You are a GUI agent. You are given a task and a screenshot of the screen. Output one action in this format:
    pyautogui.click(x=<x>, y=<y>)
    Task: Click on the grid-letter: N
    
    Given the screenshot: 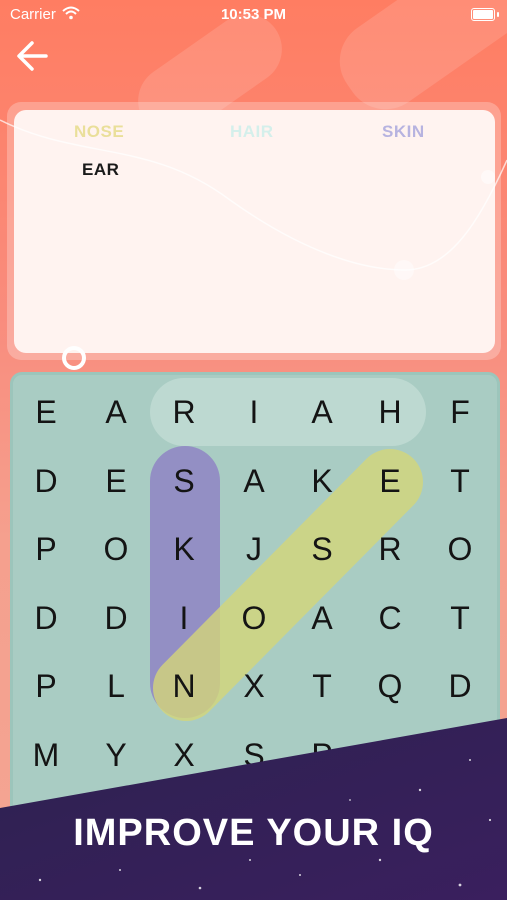 What is the action you would take?
    pyautogui.click(x=184, y=686)
    